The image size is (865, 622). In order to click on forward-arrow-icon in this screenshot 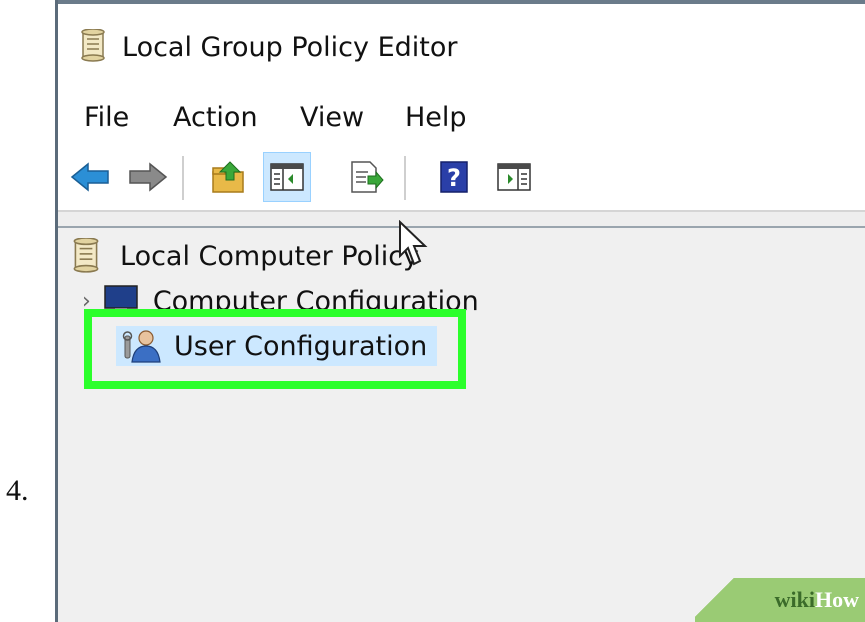, I will do `click(148, 177)`.